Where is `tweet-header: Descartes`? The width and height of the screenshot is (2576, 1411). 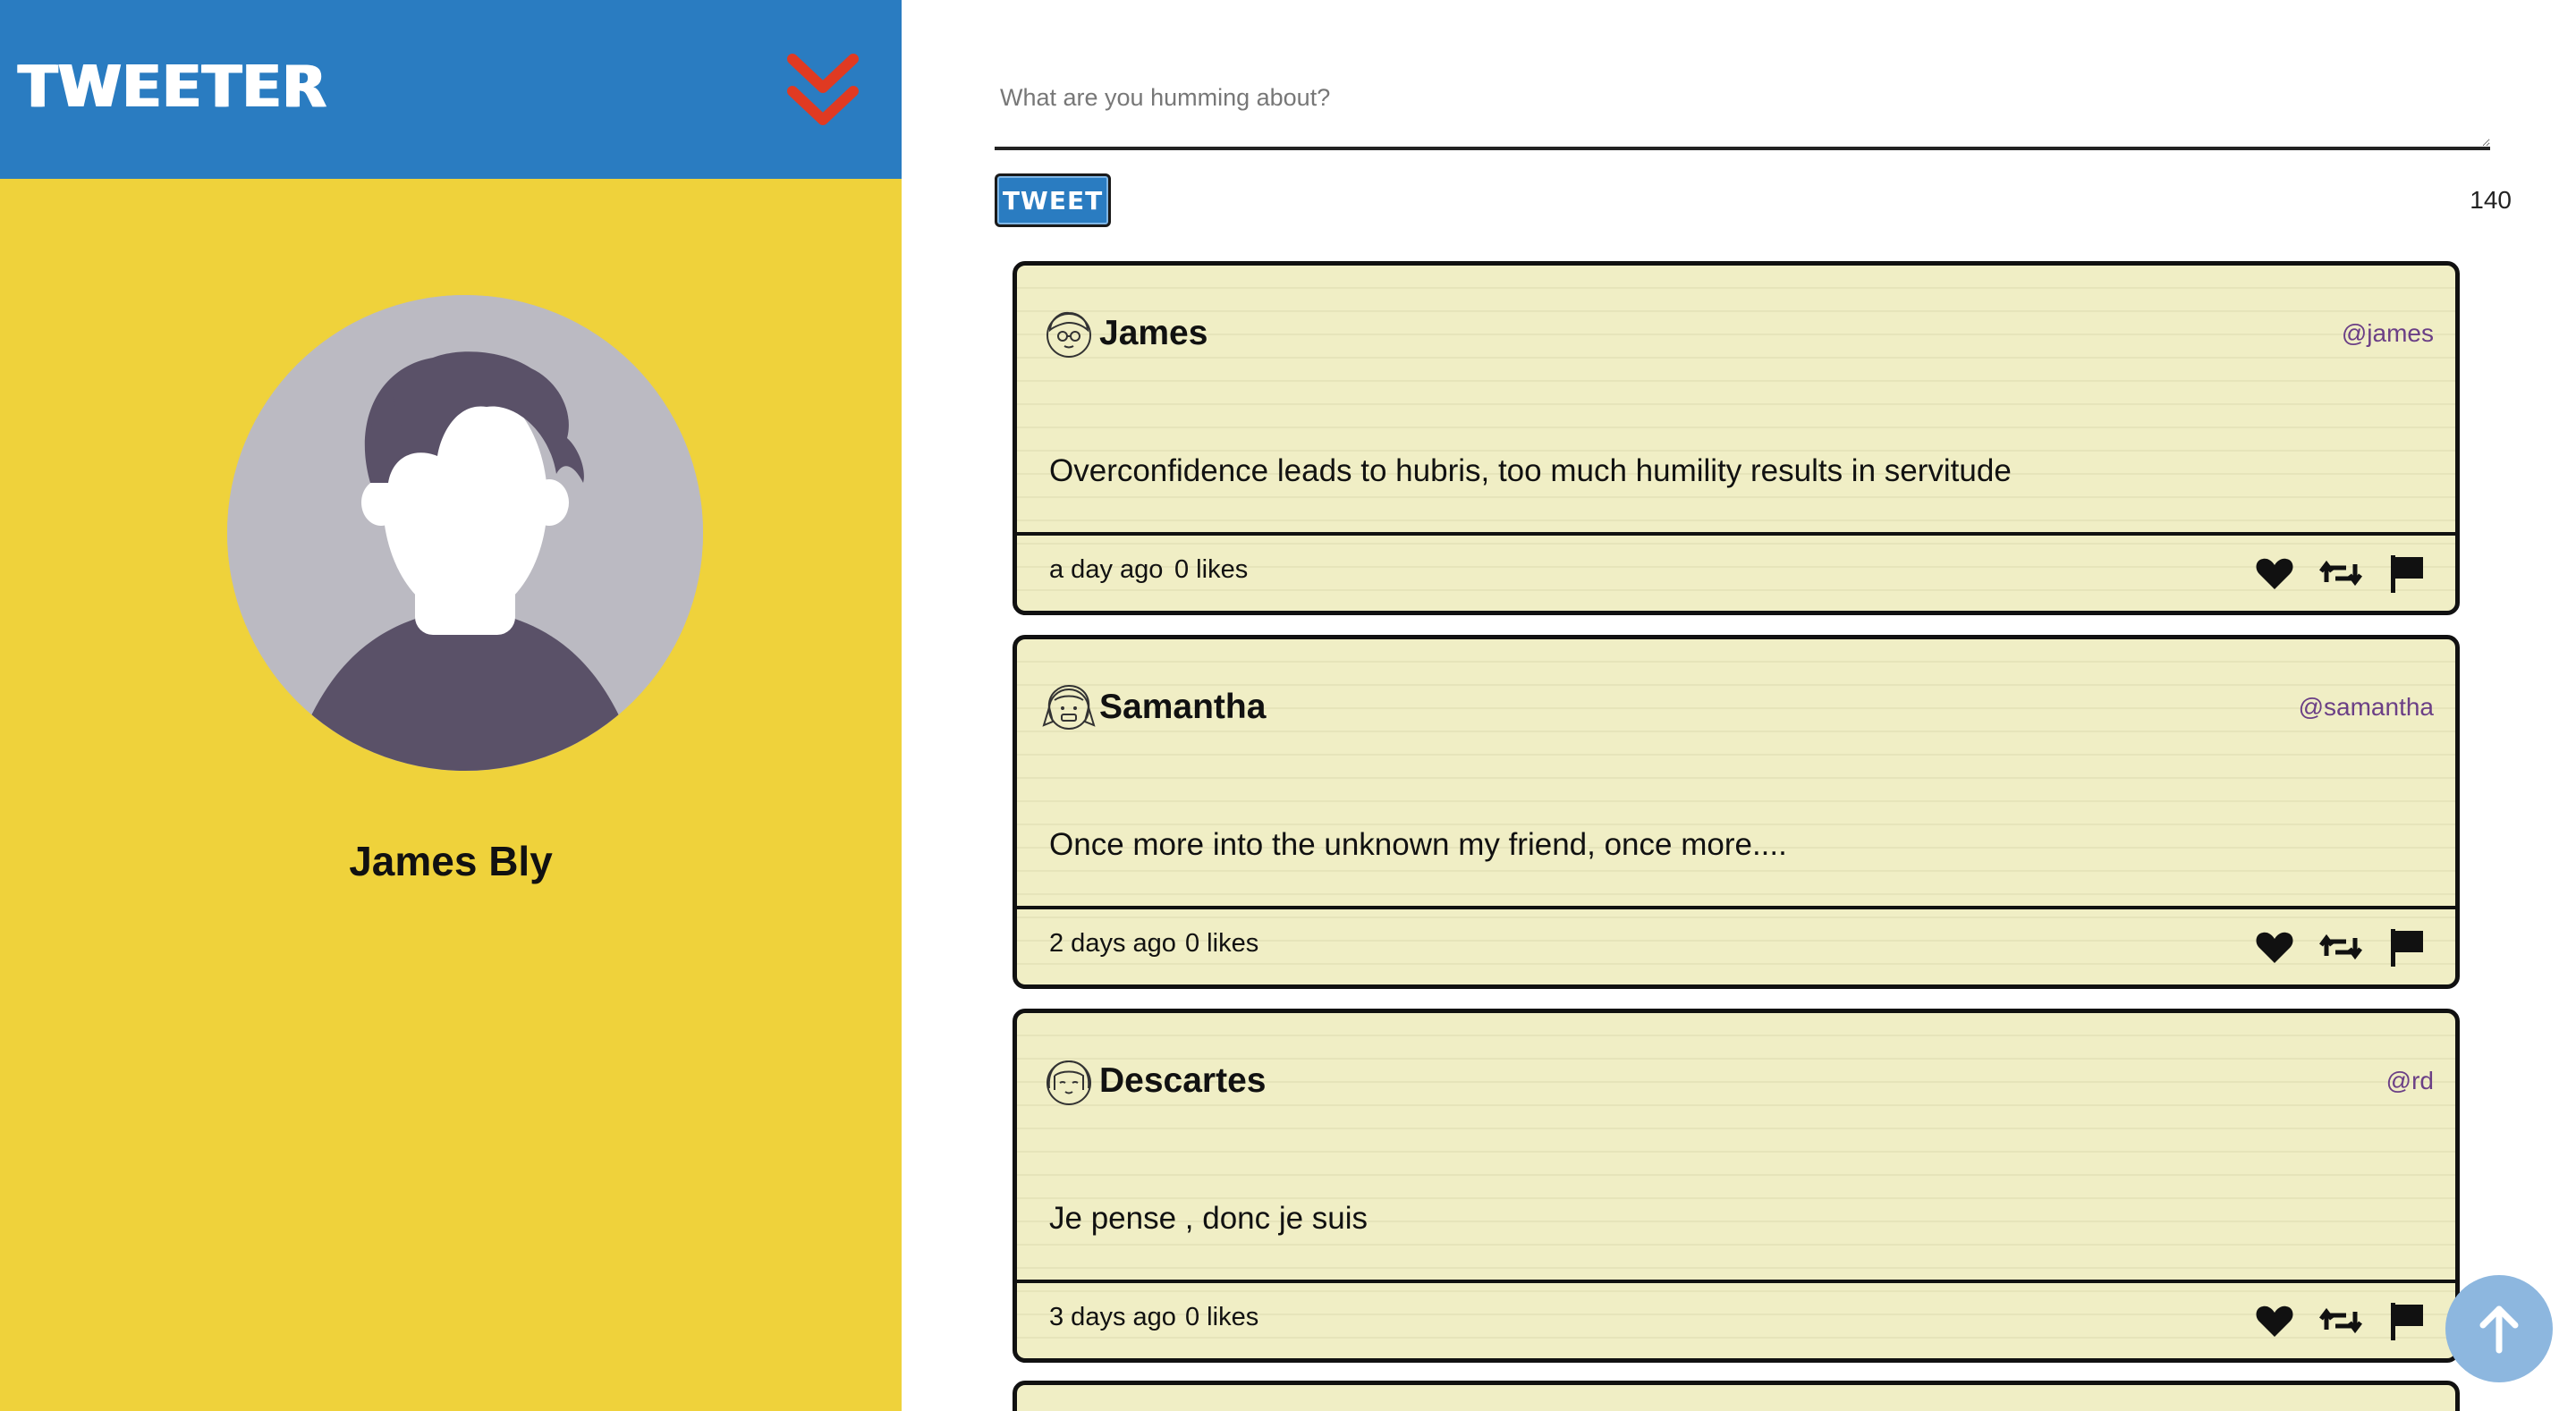 tweet-header: Descartes is located at coordinates (1154, 1081).